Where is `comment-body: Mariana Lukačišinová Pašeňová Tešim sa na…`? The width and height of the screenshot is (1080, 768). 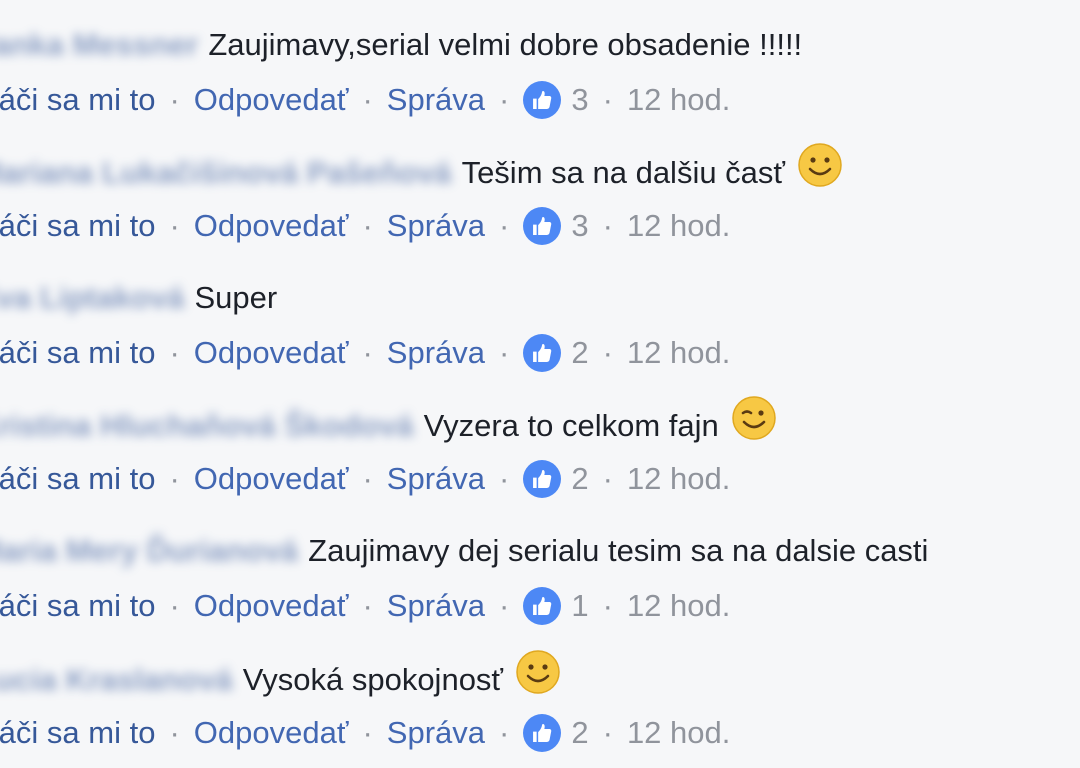
comment-body: Mariana Lukačišinová Pašeňová Tešim sa na… is located at coordinates (421, 169).